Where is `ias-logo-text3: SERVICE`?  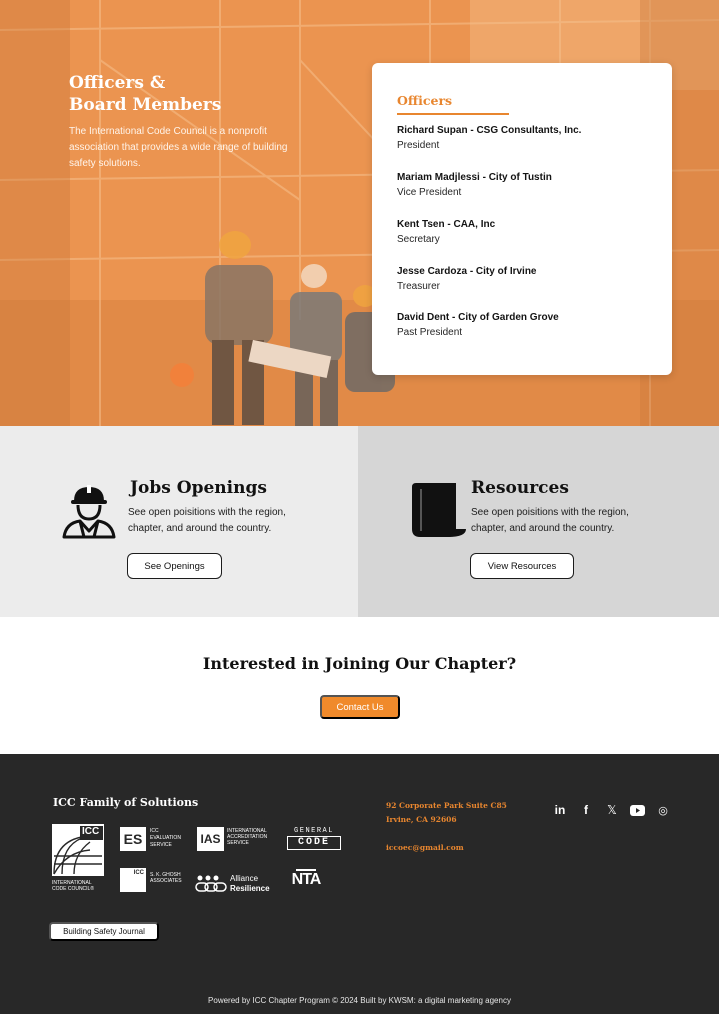
ias-logo-text3: SERVICE is located at coordinates (238, 843).